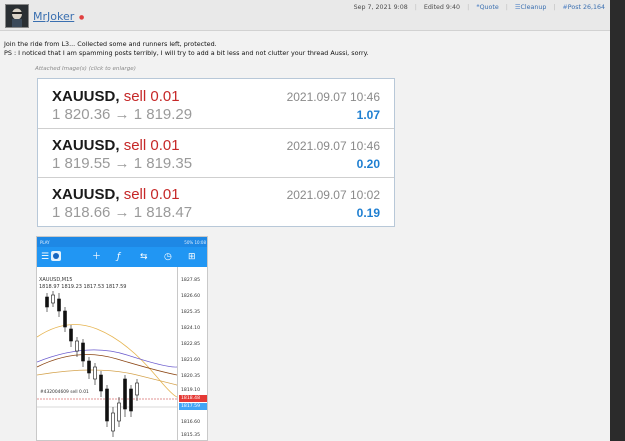 Image resolution: width=625 pixels, height=441 pixels. What do you see at coordinates (45, 242) in the screenshot?
I see `status-left: PLAY` at bounding box center [45, 242].